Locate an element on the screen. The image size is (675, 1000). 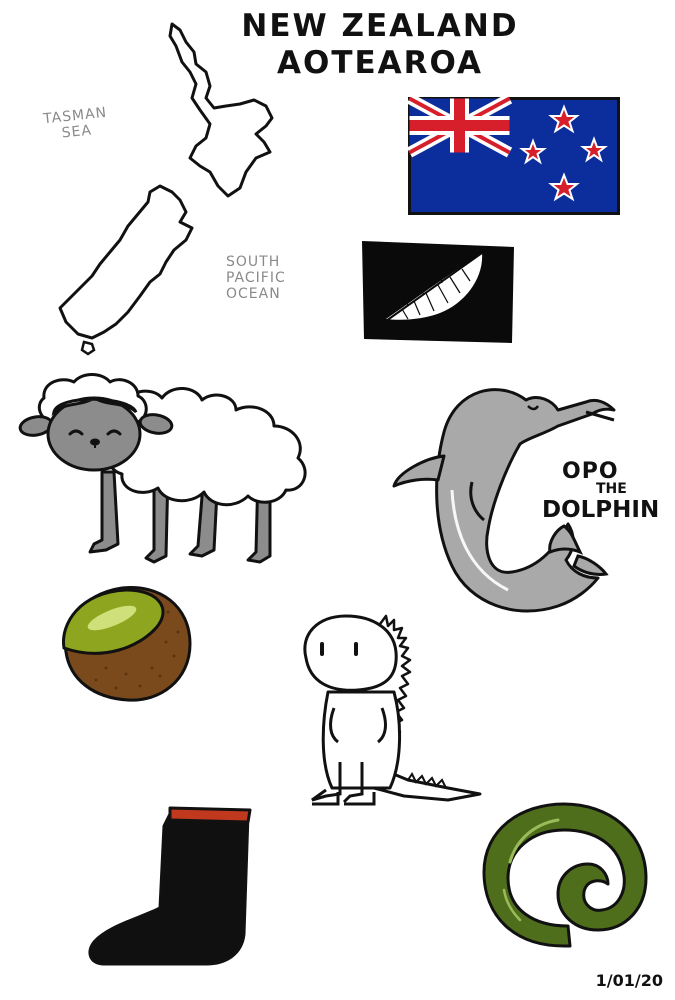
dolphin-caption-line-2: THE is located at coordinates (611, 489).